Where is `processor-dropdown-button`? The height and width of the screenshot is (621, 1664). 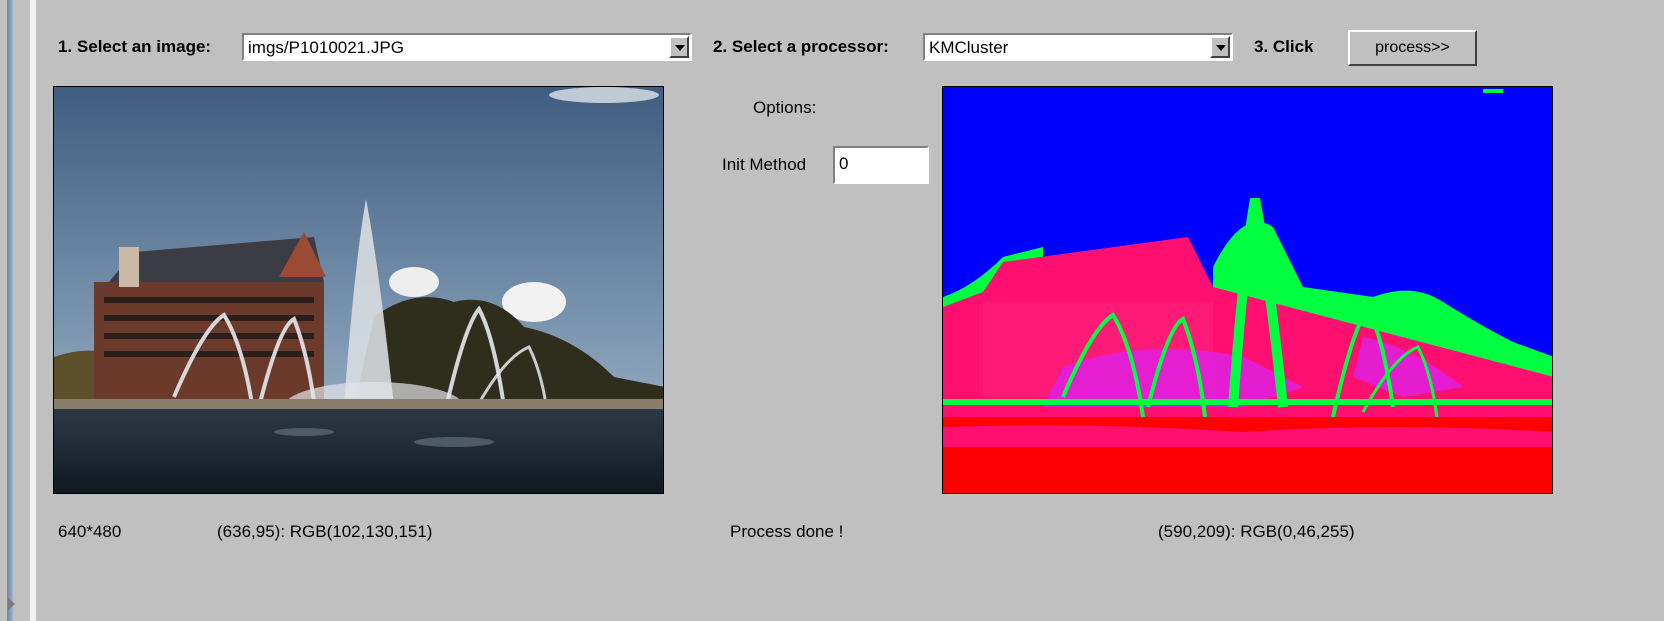
processor-dropdown-button is located at coordinates (1220, 47).